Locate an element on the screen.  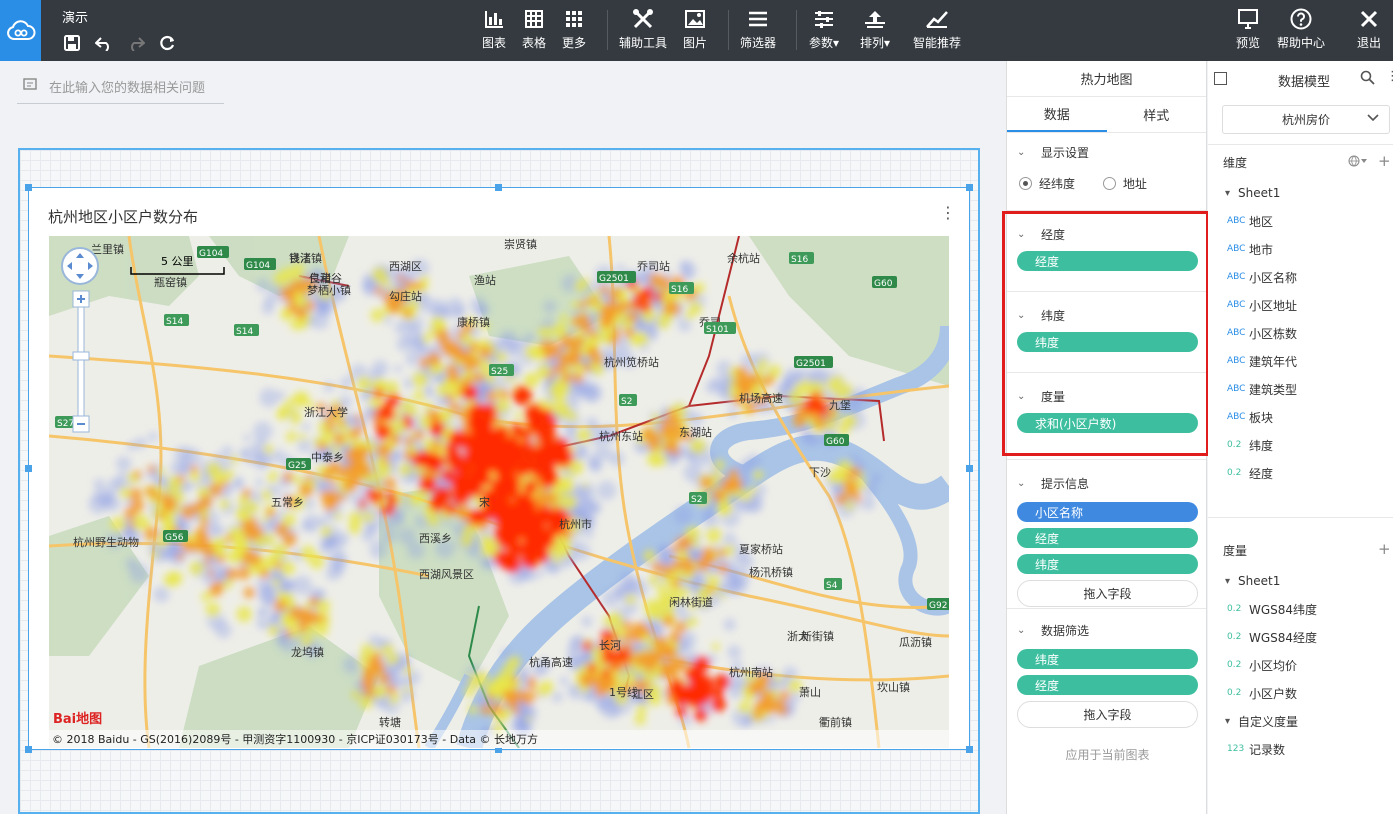
filter-tool: 筛选器 is located at coordinates (758, 31).